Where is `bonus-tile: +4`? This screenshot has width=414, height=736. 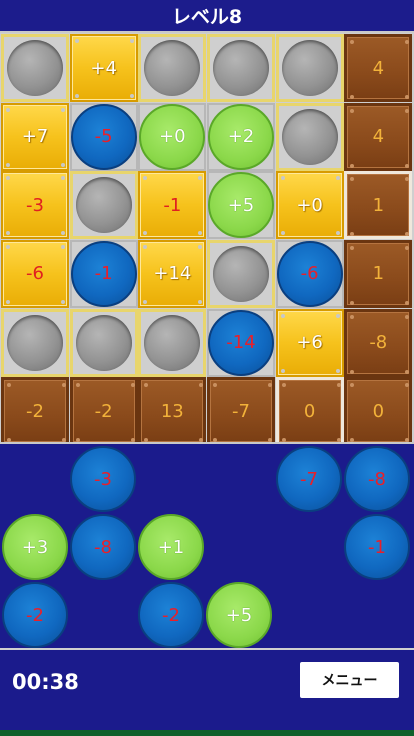 bonus-tile: +4 is located at coordinates (103, 68).